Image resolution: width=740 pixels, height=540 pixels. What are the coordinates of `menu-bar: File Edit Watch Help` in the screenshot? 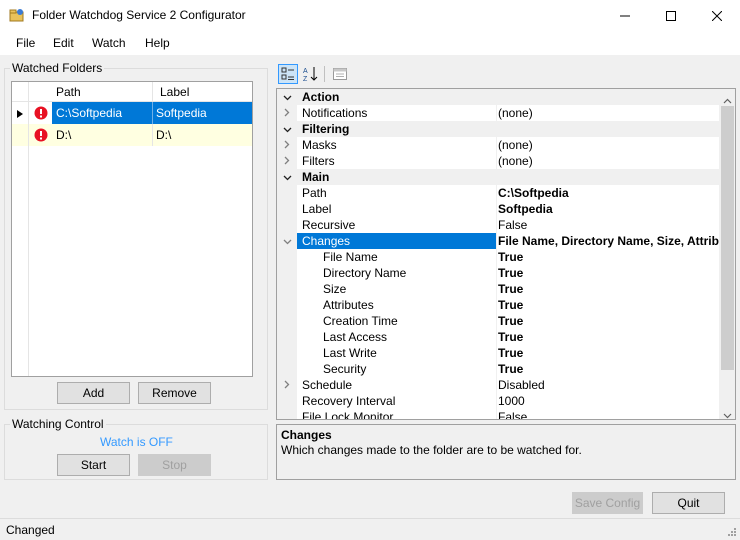 It's located at (370, 43).